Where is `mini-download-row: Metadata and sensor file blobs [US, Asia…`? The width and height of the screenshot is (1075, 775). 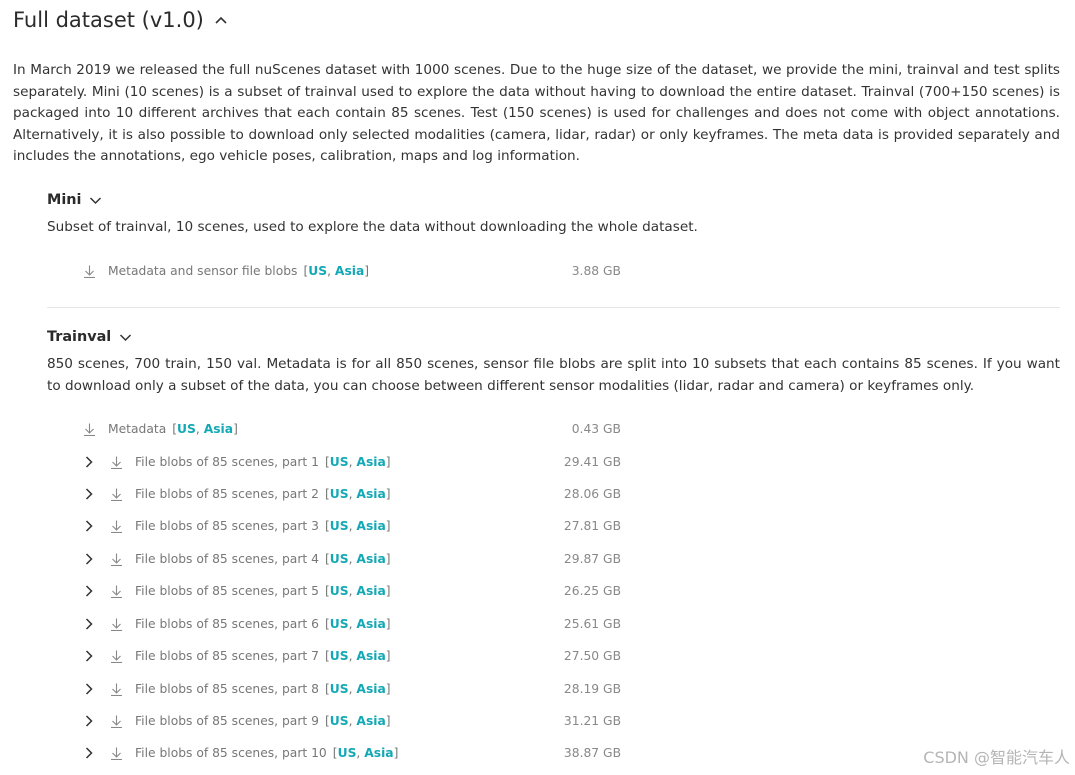
mini-download-row: Metadata and sensor file blobs [US, Asia… is located at coordinates (226, 271).